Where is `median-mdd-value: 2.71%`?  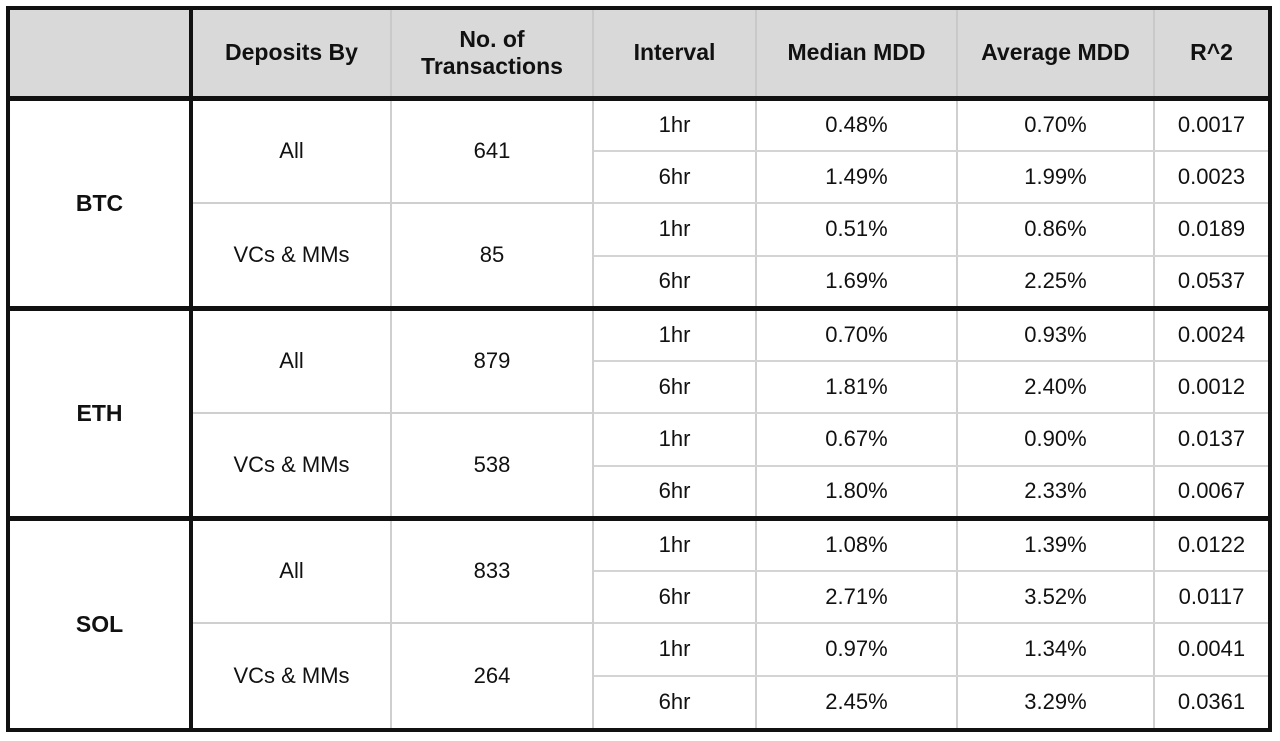 median-mdd-value: 2.71% is located at coordinates (857, 597).